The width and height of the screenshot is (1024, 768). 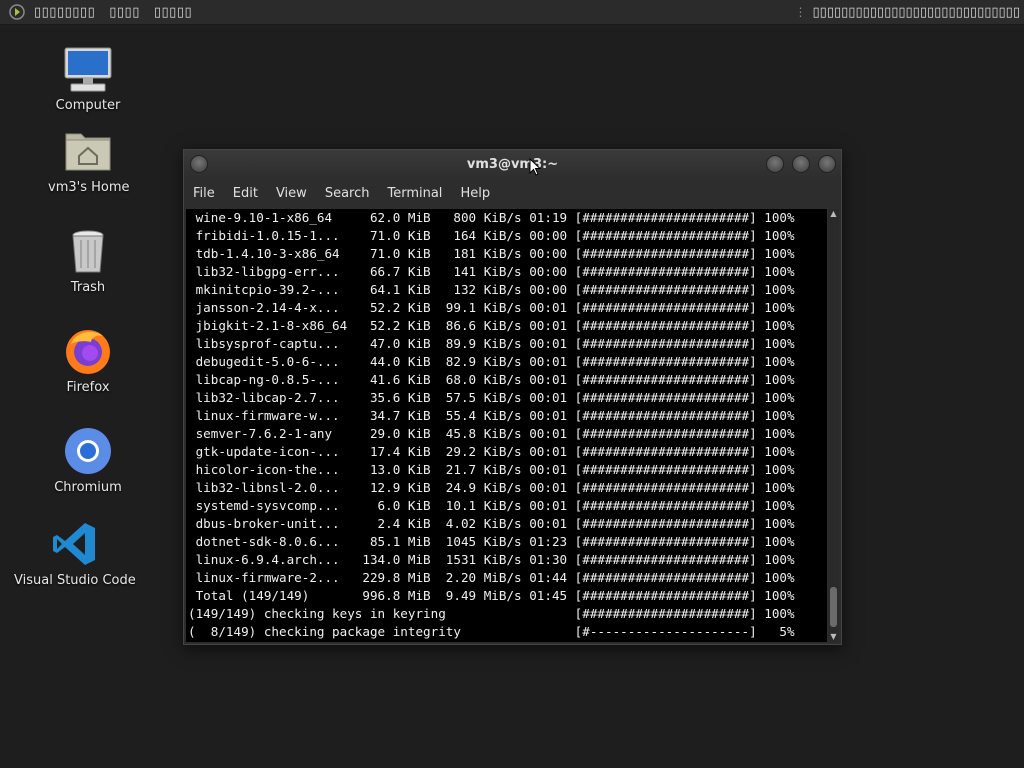 I want to click on desktop-icon-label: Trash, so click(x=88, y=287).